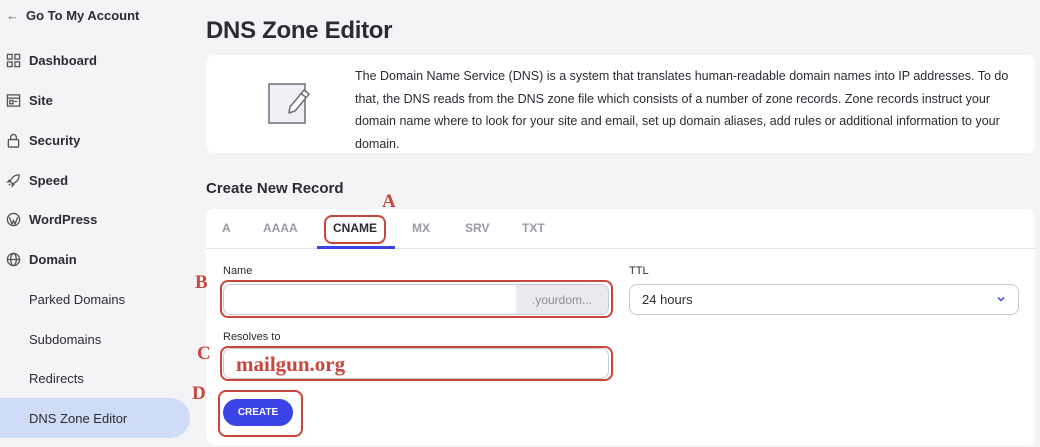 The image size is (1040, 447). What do you see at coordinates (13, 100) in the screenshot?
I see `site-icon` at bounding box center [13, 100].